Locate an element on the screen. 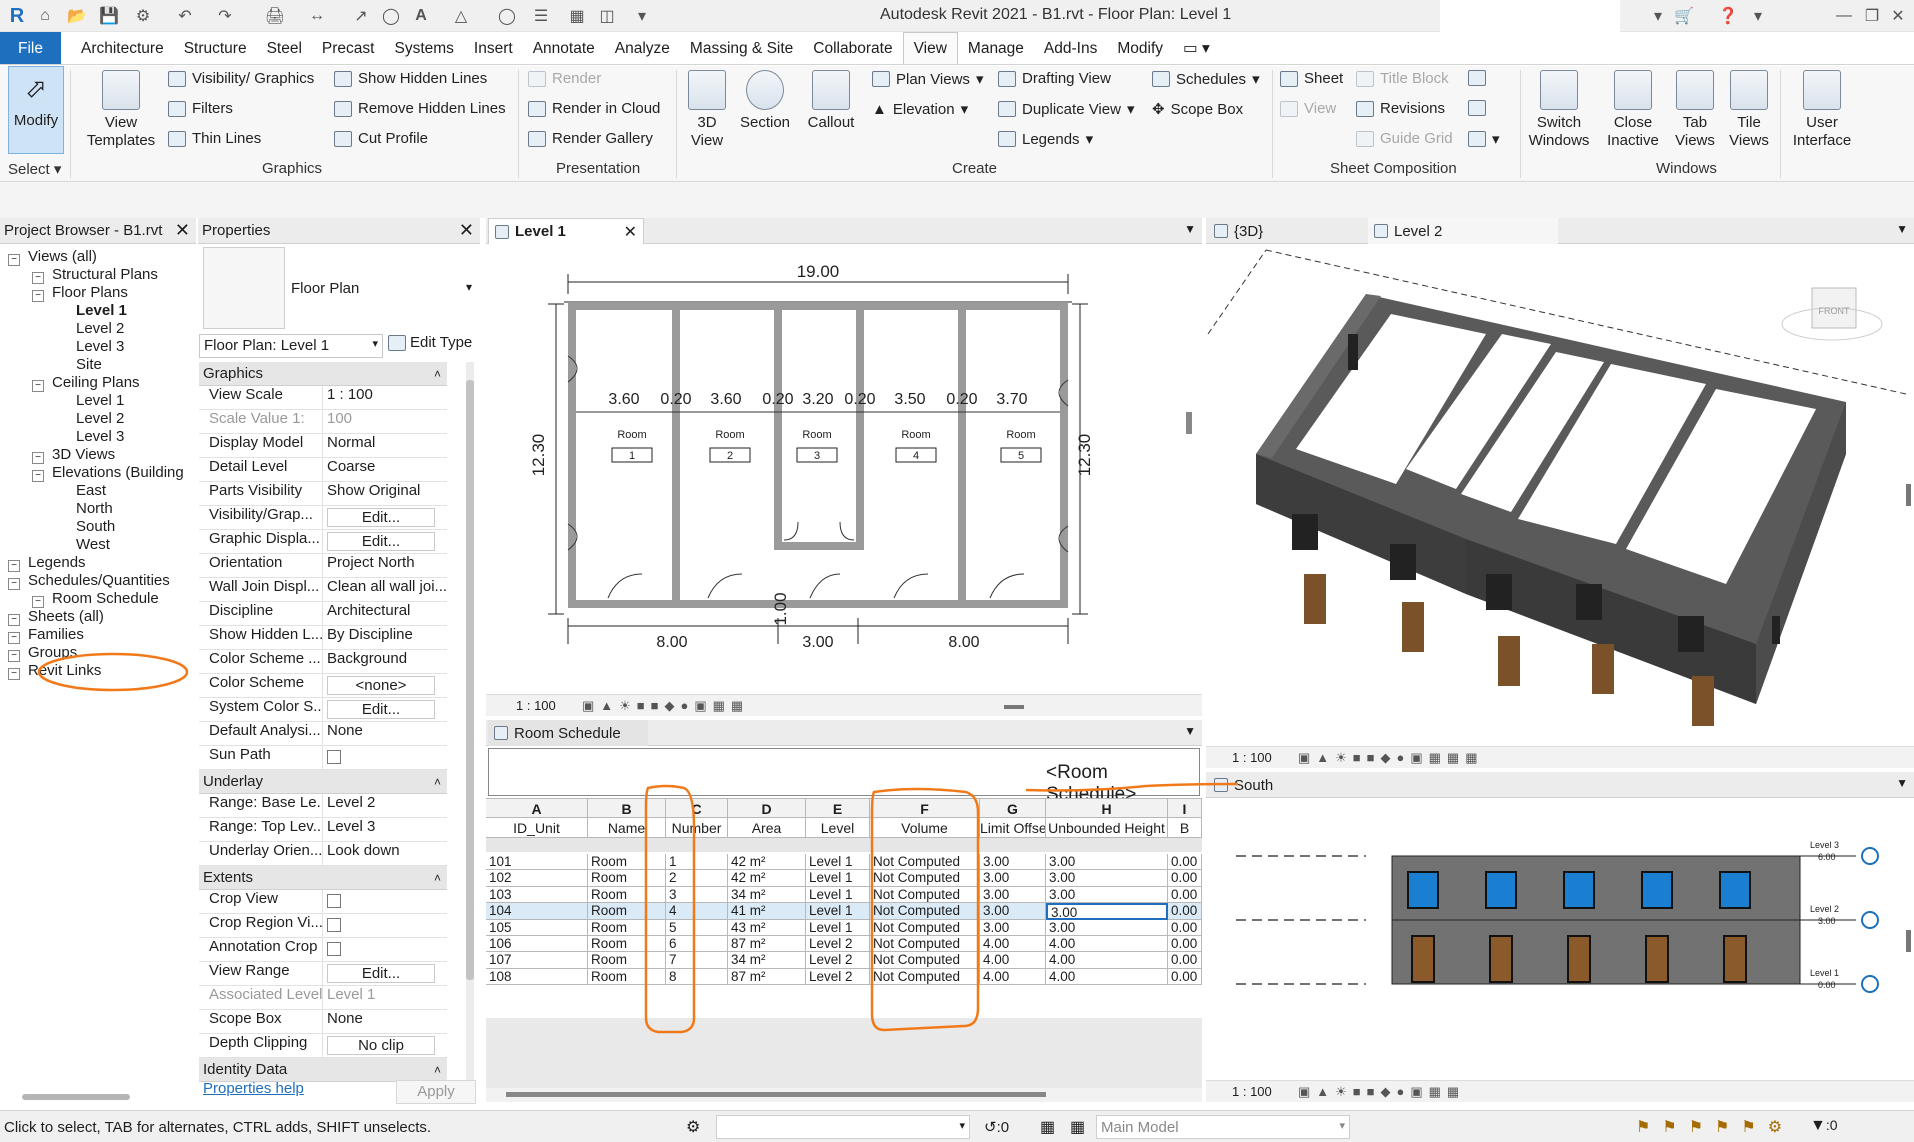 The image size is (1914, 1142). view-control-icons: ▣▲☀■■◆●▣▦▦ is located at coordinates (1381, 1092).